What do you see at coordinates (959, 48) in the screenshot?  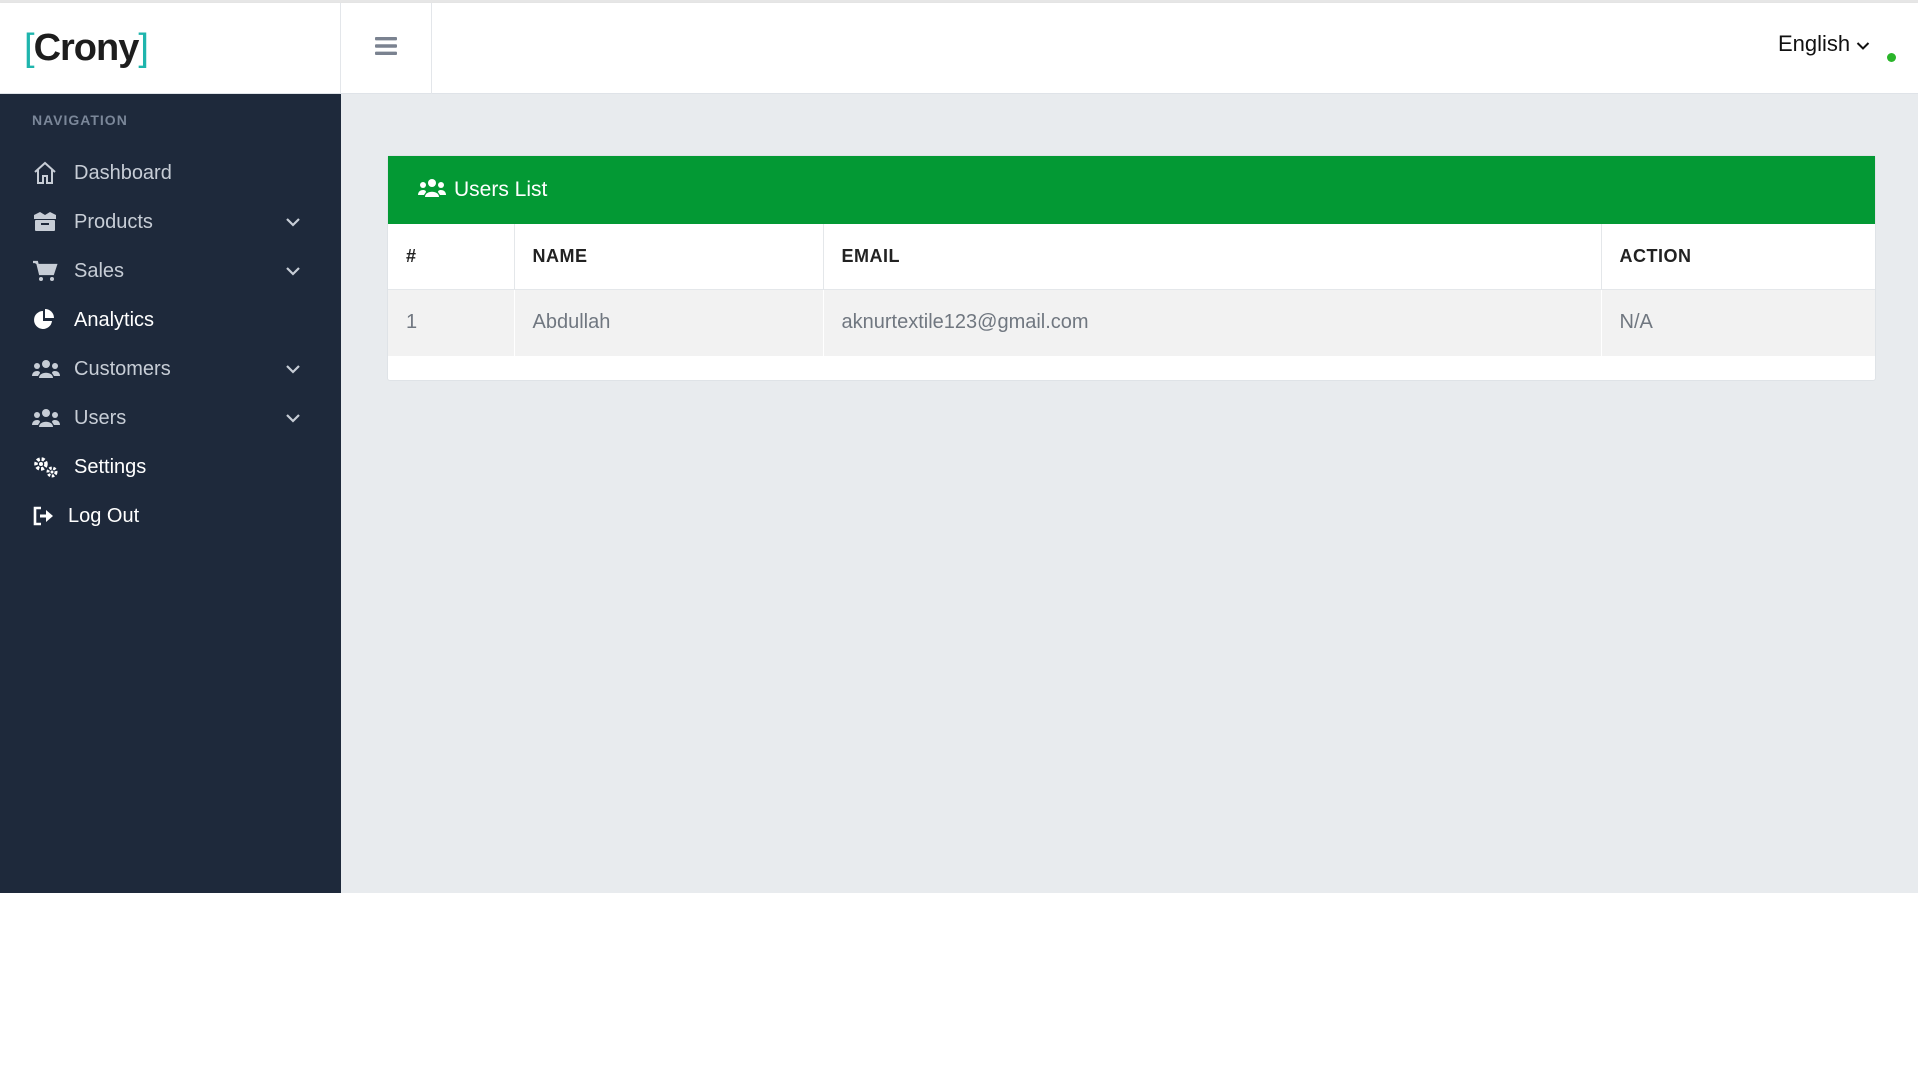 I see `top-header: [Crony] English` at bounding box center [959, 48].